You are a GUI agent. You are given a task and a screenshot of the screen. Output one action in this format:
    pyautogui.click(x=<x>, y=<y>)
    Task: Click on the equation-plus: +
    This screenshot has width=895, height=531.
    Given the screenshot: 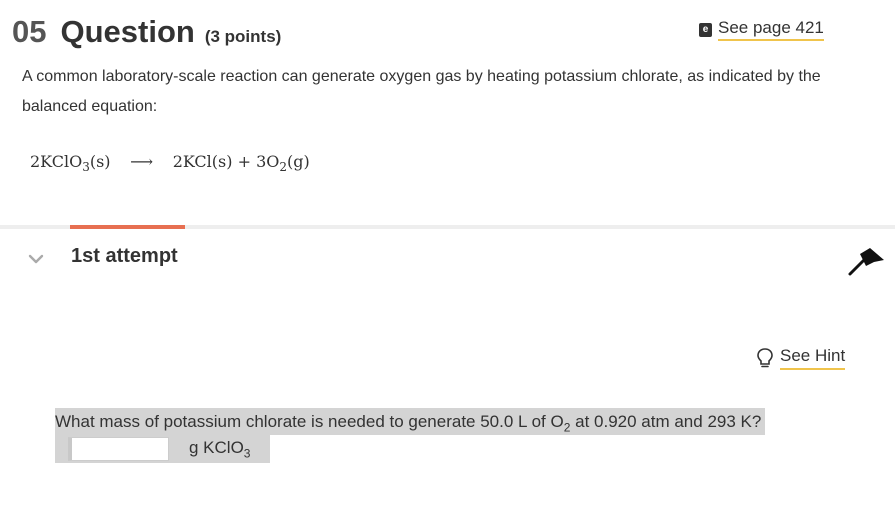 What is the action you would take?
    pyautogui.click(x=244, y=161)
    